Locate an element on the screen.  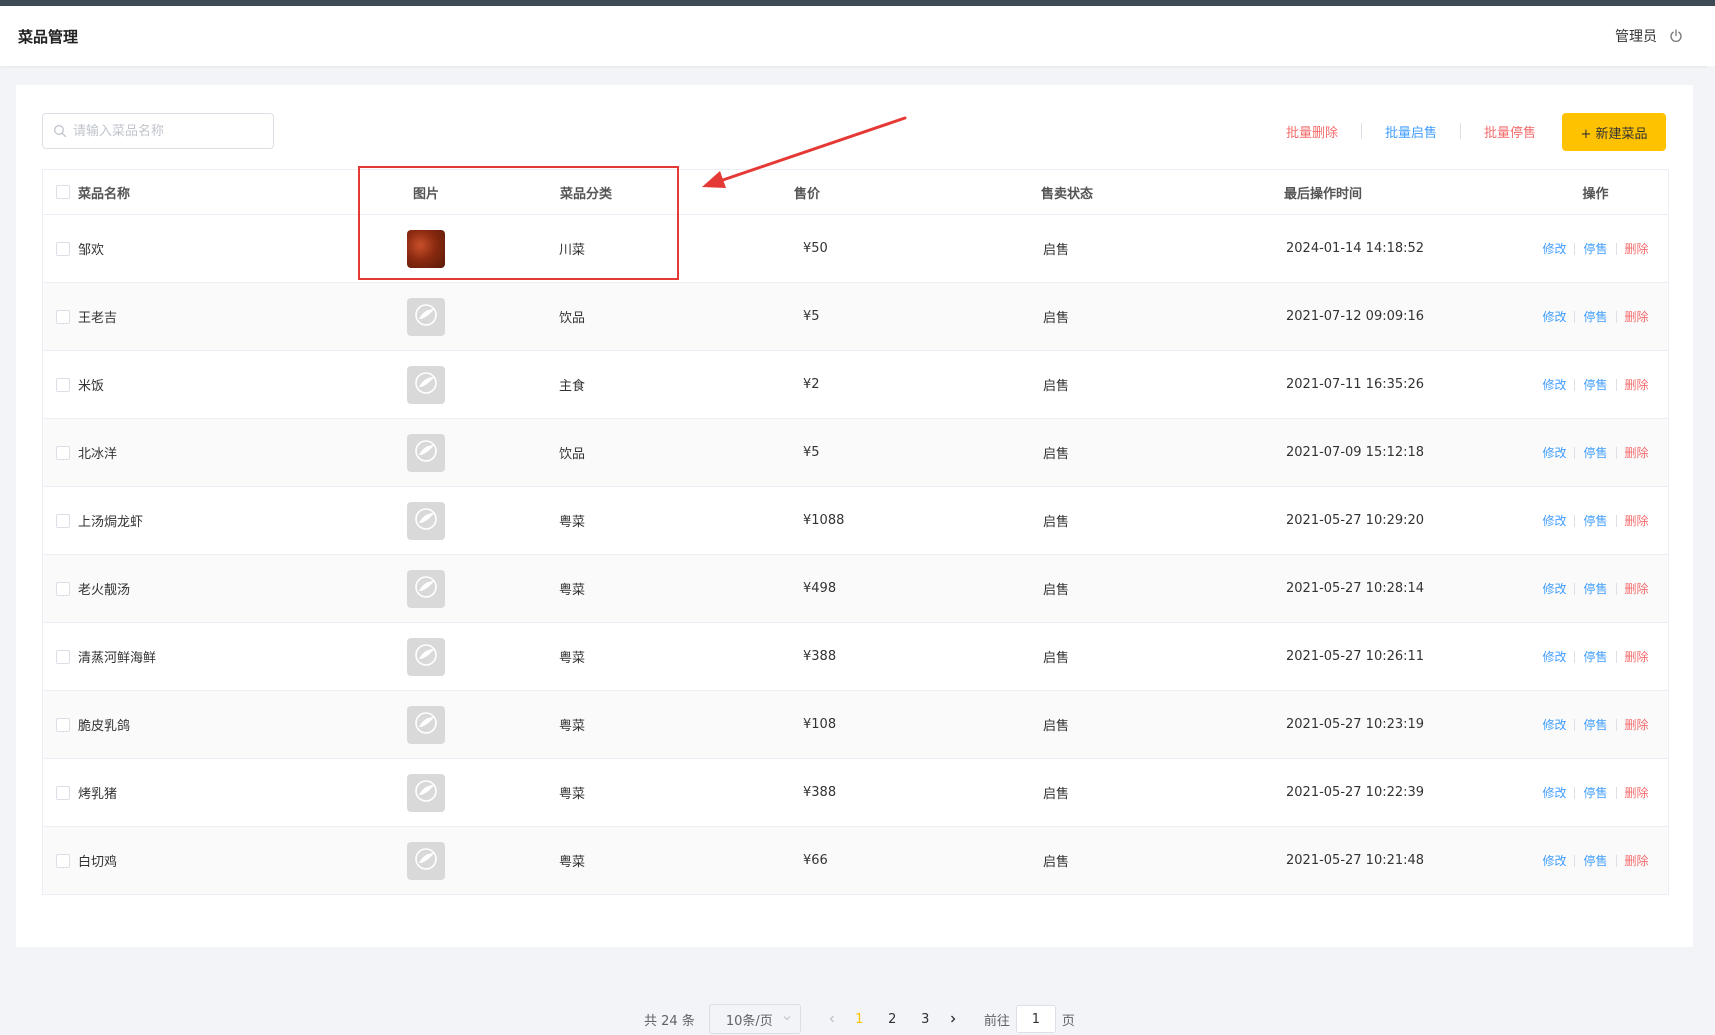
table-row: 老火靓汤 粤菜 ¥498 启售 2021-05-27 10:28:14 修改 停售 删除 is located at coordinates (855, 589).